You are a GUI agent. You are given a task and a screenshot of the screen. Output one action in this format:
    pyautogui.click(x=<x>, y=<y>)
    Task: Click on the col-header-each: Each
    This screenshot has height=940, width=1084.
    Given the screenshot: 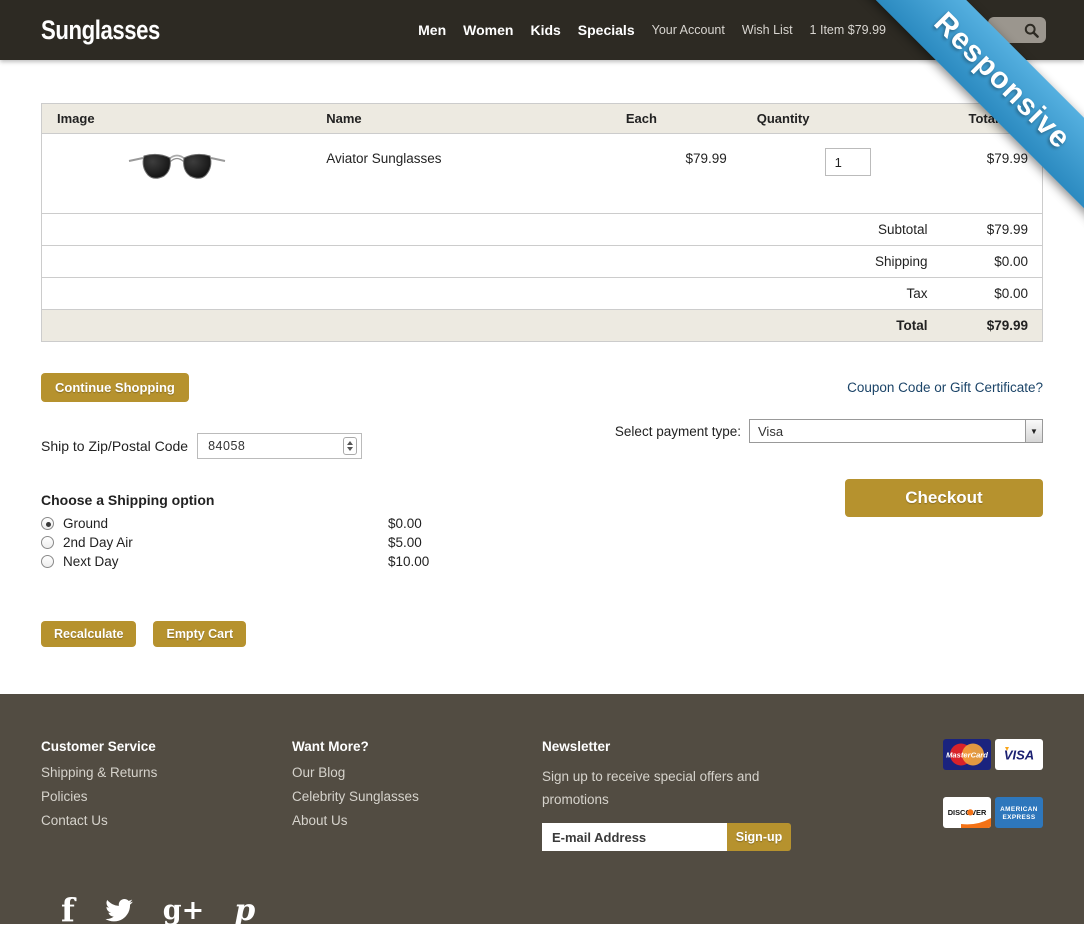 What is the action you would take?
    pyautogui.click(x=676, y=118)
    